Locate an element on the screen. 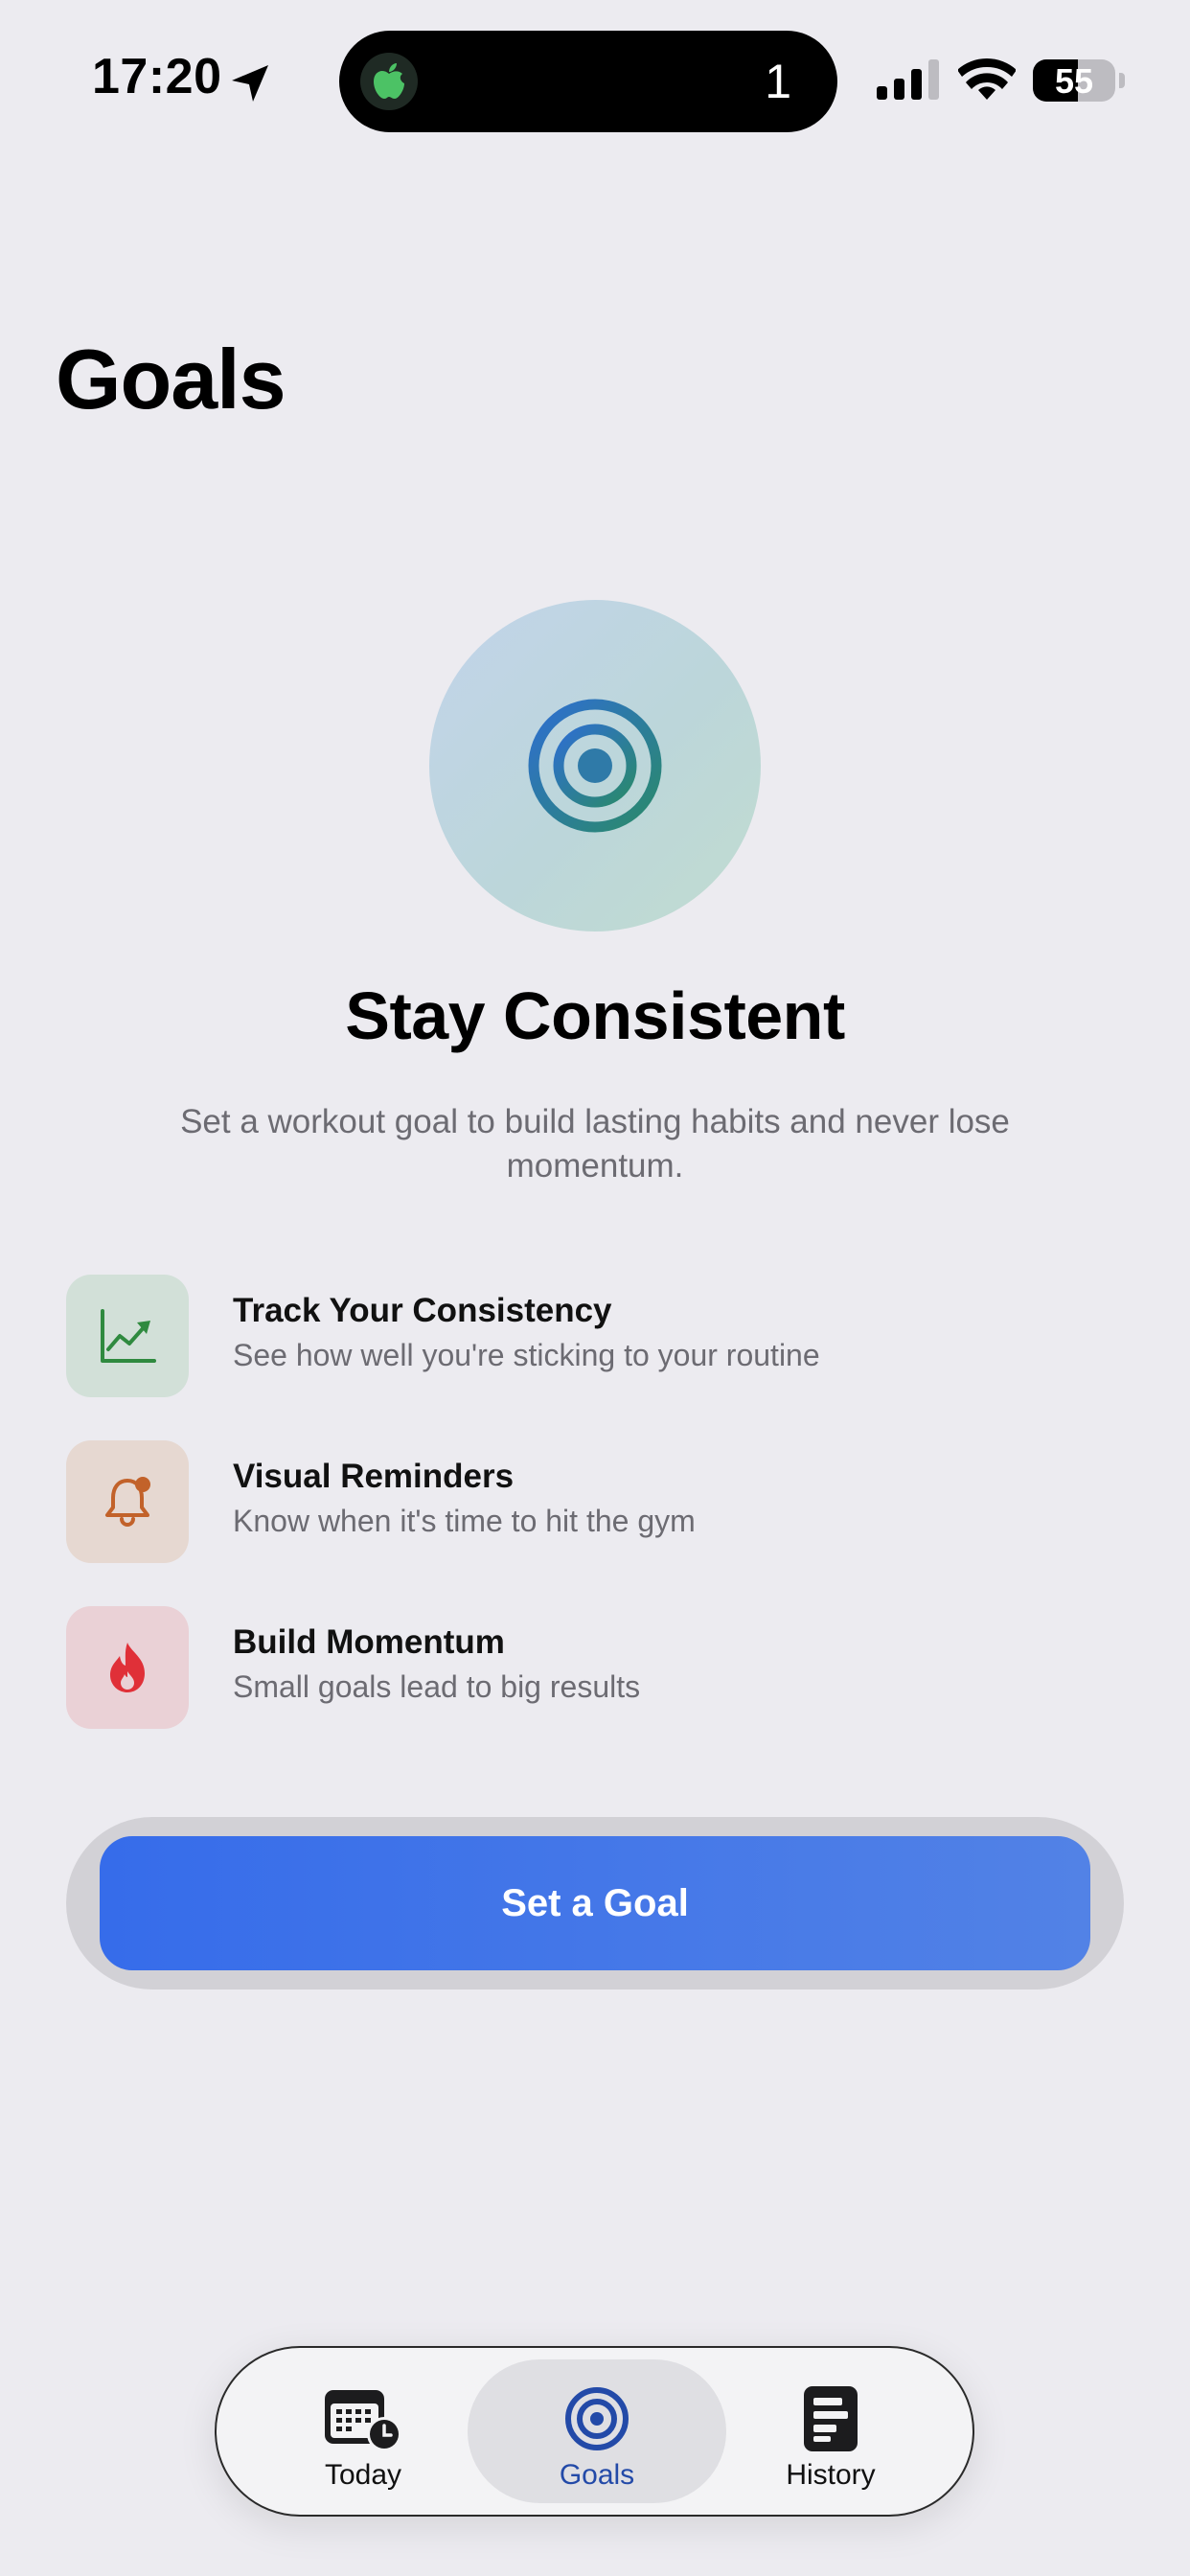  hero-title: Stay Consistent is located at coordinates (595, 1016).